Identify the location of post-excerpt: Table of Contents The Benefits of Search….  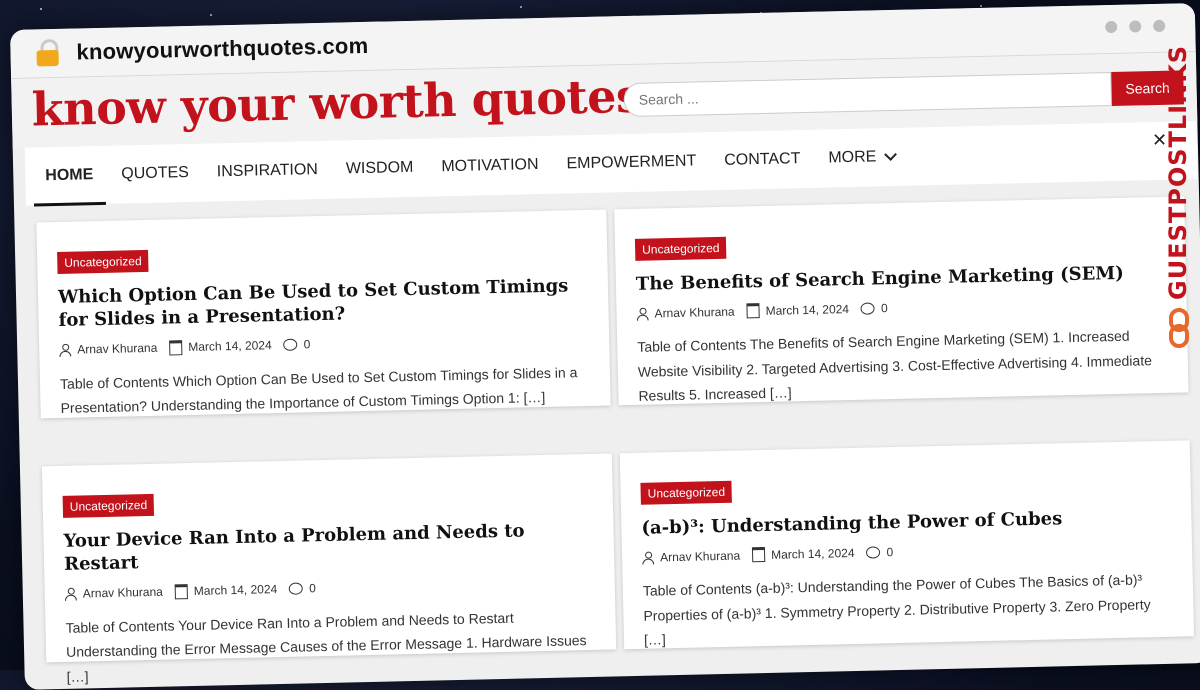
(895, 366).